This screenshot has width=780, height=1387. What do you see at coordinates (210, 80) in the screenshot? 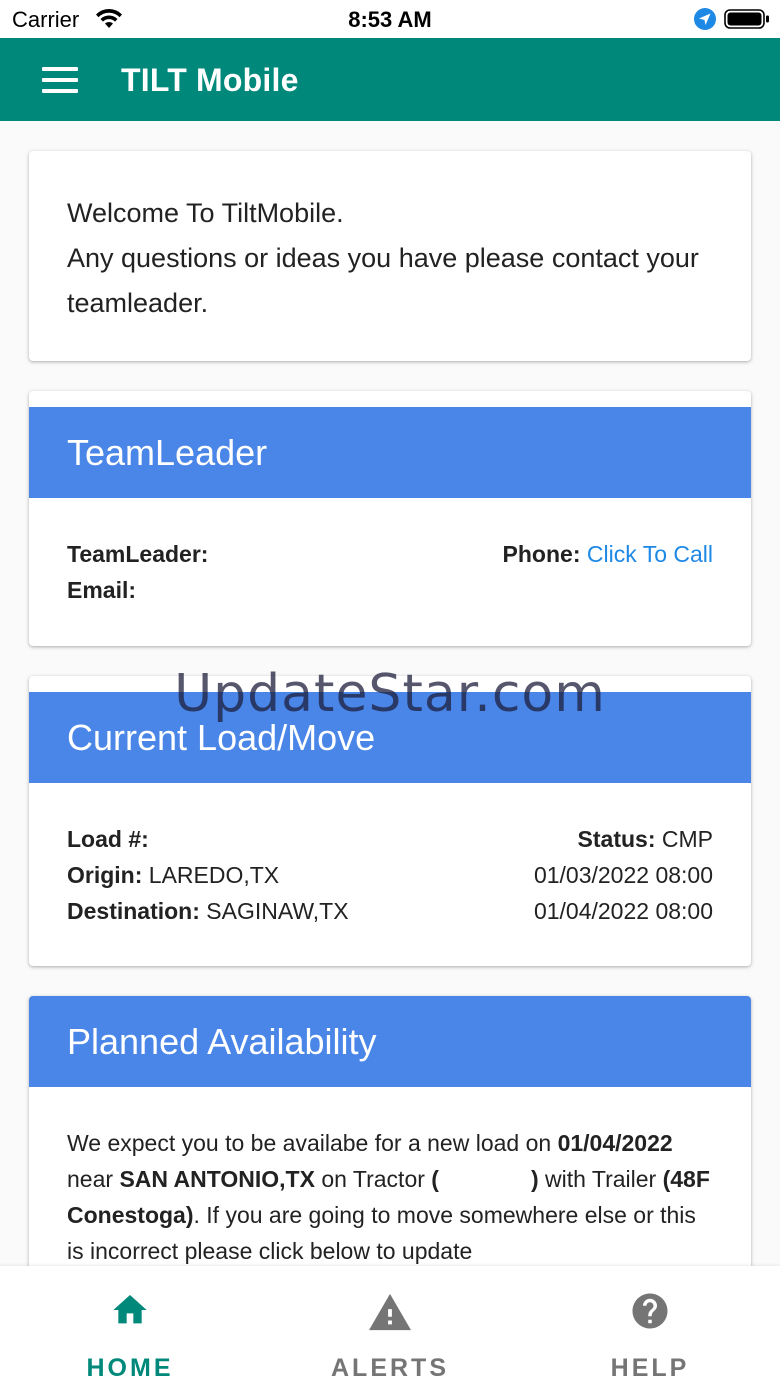
I see `app-title: TILT Mobile` at bounding box center [210, 80].